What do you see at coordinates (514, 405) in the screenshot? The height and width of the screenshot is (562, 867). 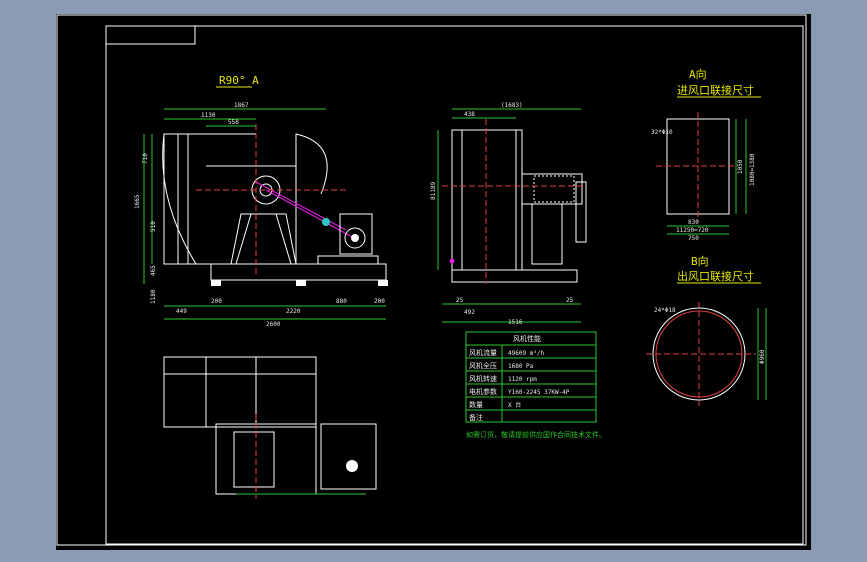 I see `spec-row-value: X 台` at bounding box center [514, 405].